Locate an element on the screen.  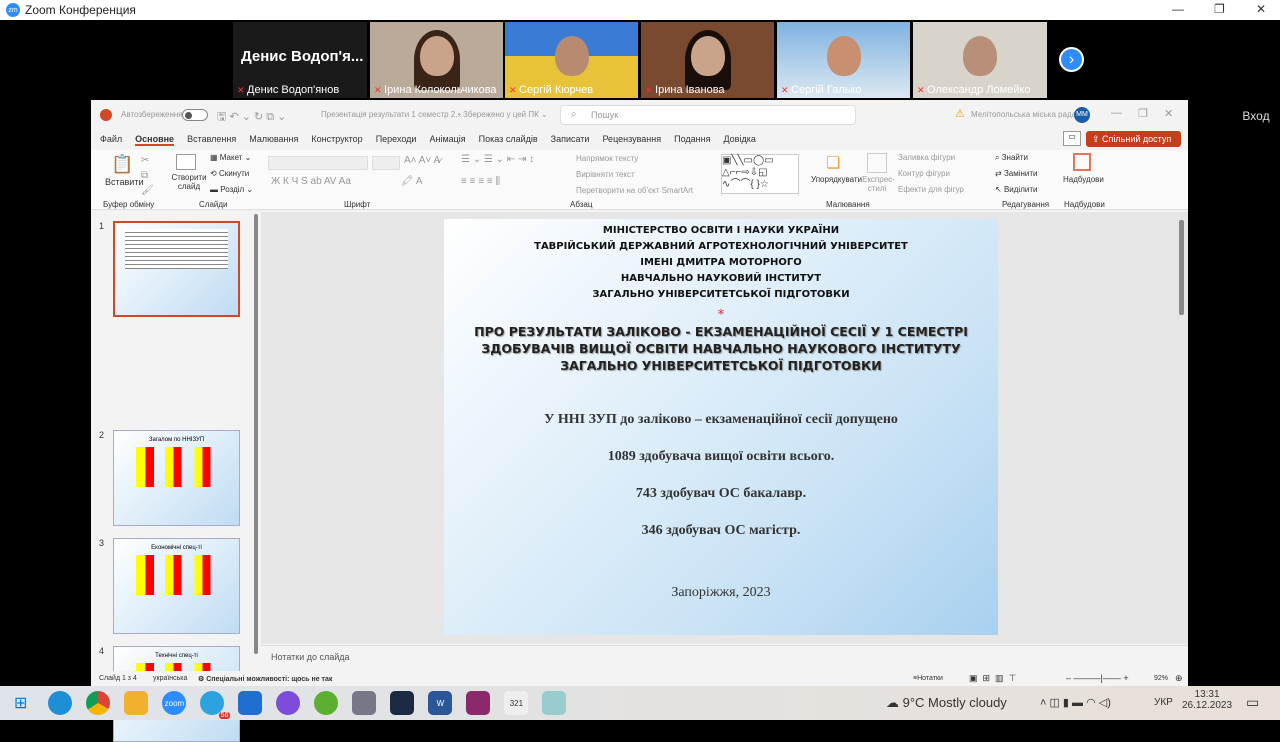
slide-thumbnail: Загалом по ННІЗУП is located at coordinates (176, 478).